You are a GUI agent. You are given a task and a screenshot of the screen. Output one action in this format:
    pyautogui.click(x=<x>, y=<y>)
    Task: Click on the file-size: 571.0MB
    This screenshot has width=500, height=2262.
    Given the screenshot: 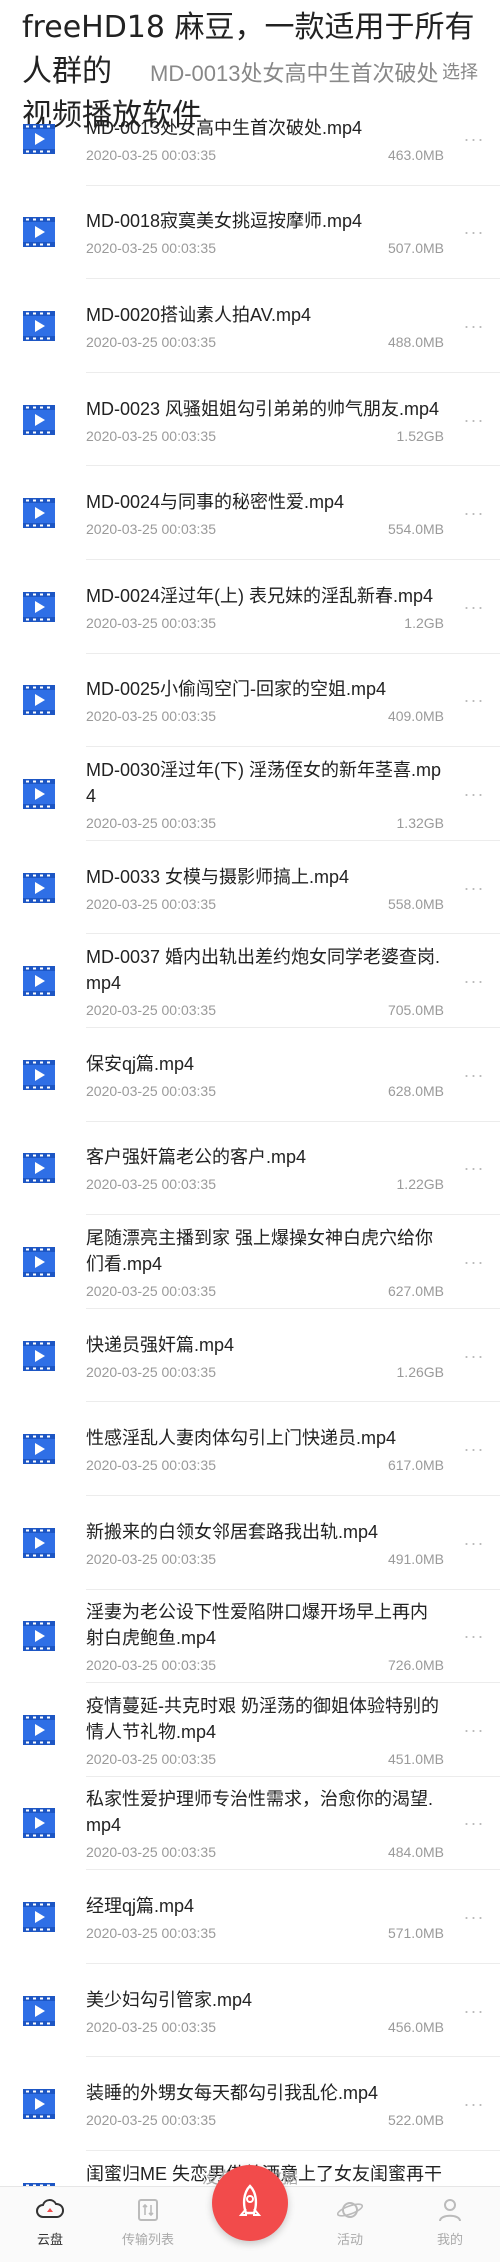 What is the action you would take?
    pyautogui.click(x=415, y=1933)
    